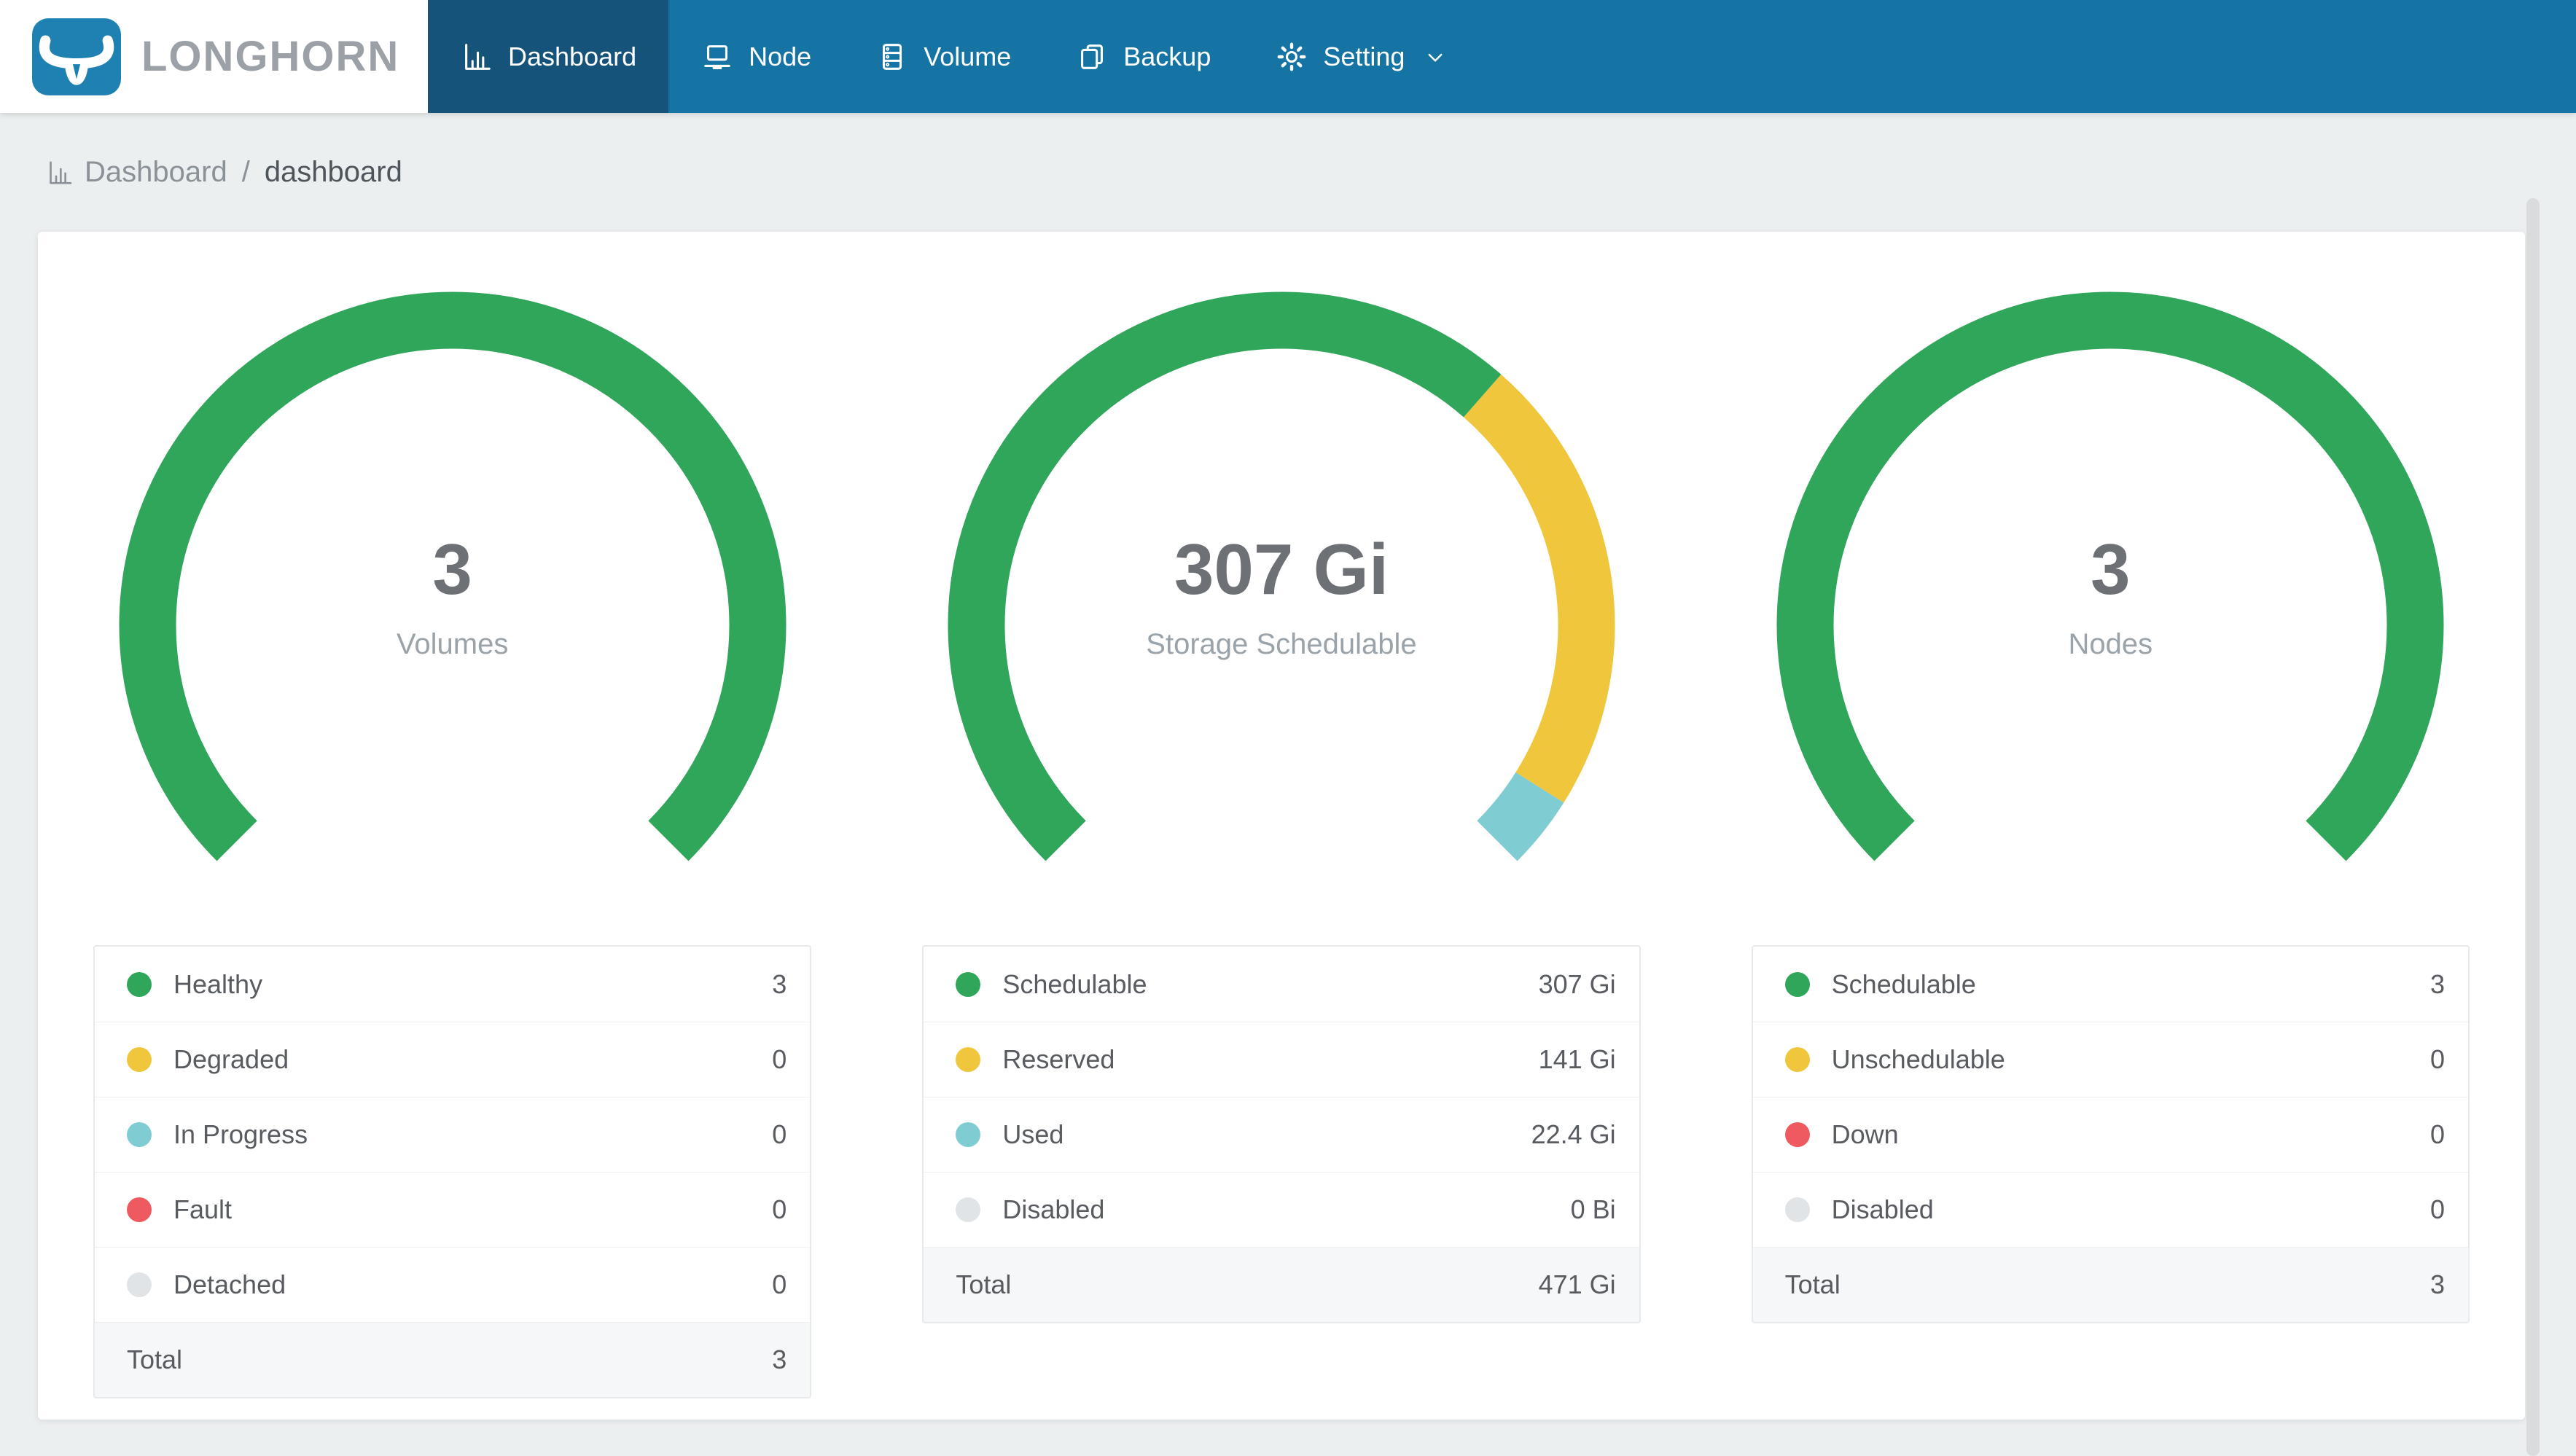 This screenshot has width=2576, height=1456. I want to click on gauge-segment-healthy, so click(453, 576).